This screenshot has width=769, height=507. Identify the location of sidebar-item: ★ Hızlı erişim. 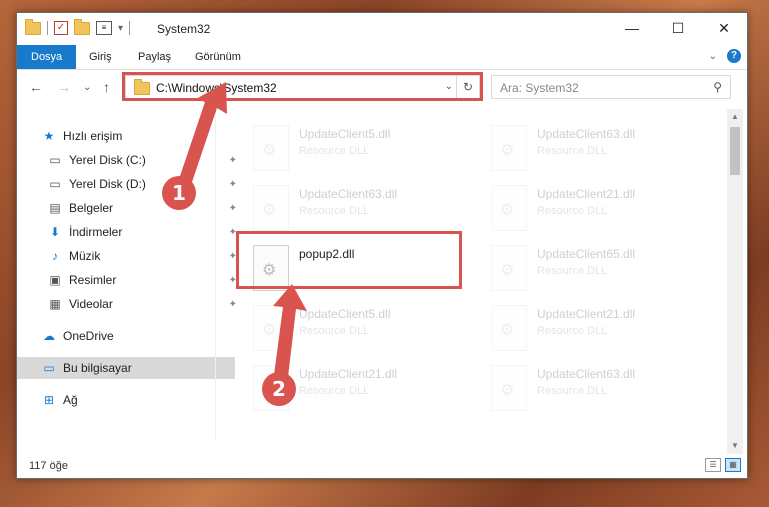
(126, 136).